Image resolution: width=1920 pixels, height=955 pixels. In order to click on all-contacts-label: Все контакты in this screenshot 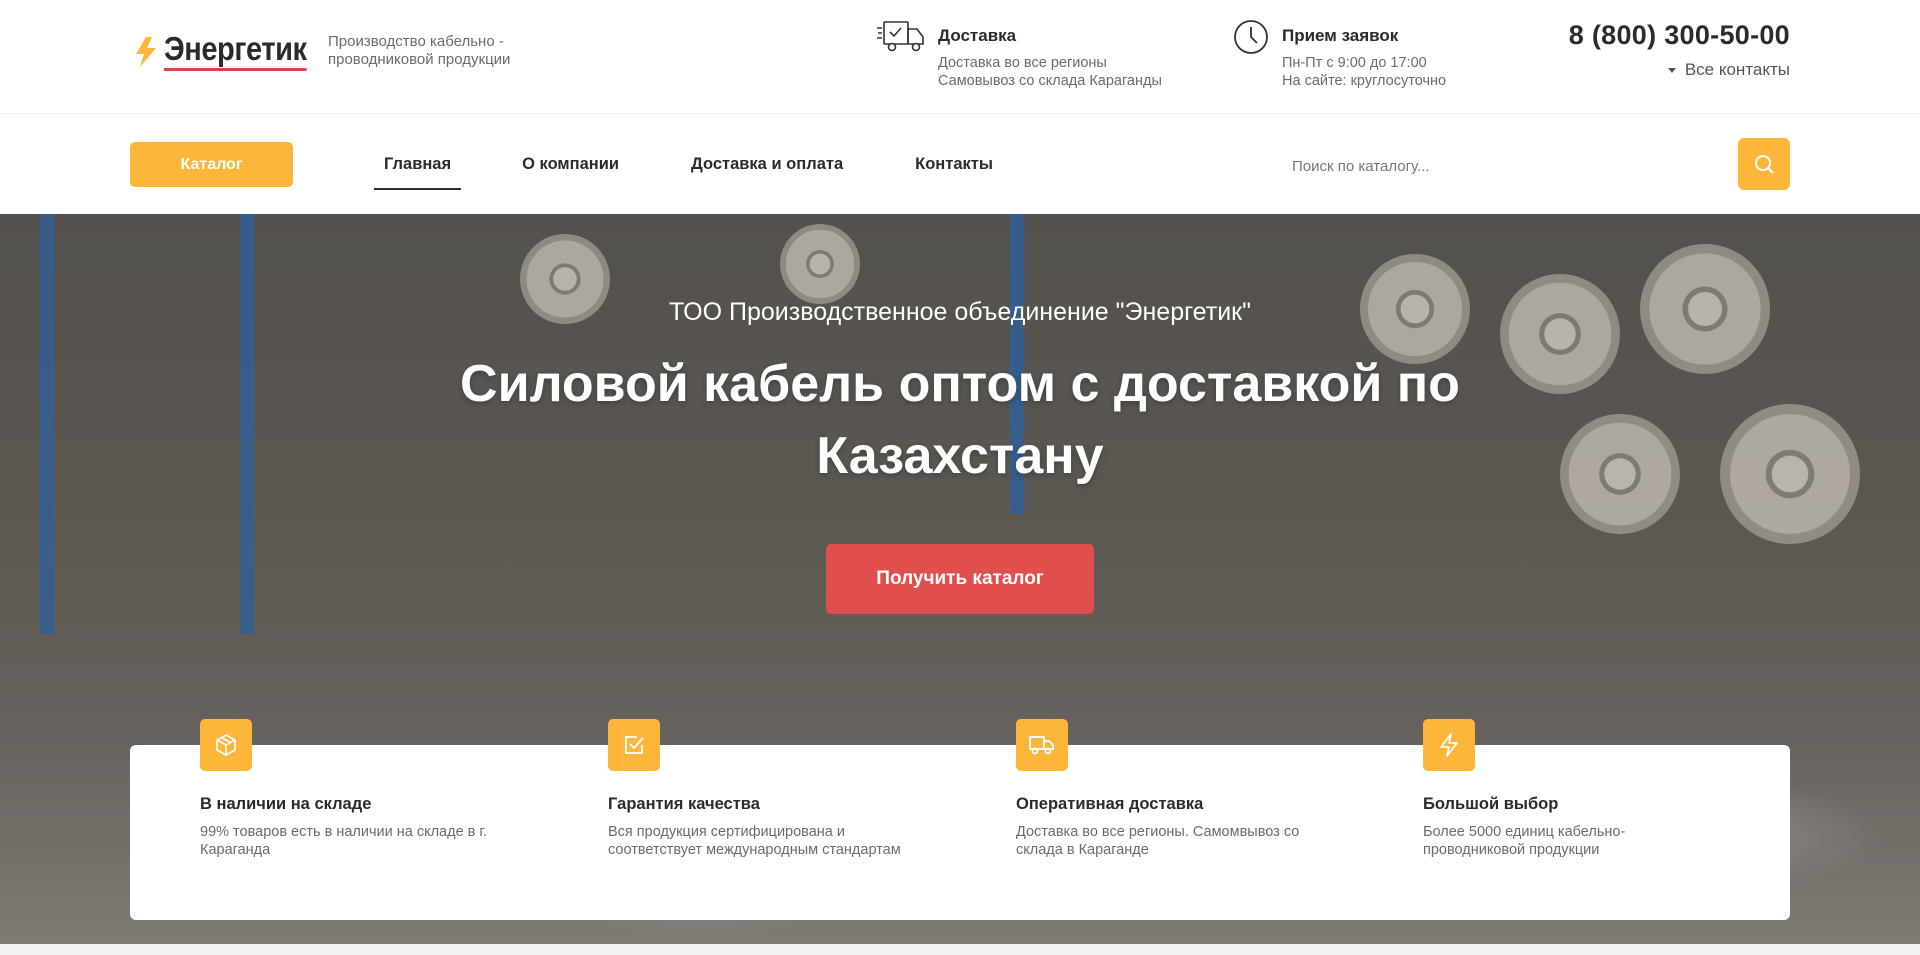, I will do `click(1737, 69)`.